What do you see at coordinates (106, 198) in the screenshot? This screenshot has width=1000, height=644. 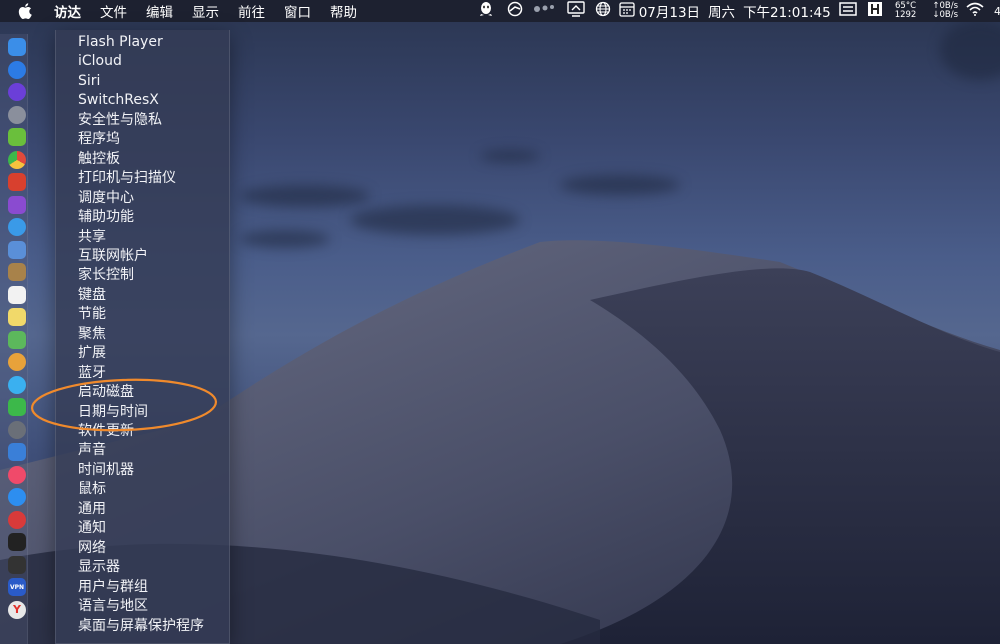 I see `menu-item-pref: 调度中心` at bounding box center [106, 198].